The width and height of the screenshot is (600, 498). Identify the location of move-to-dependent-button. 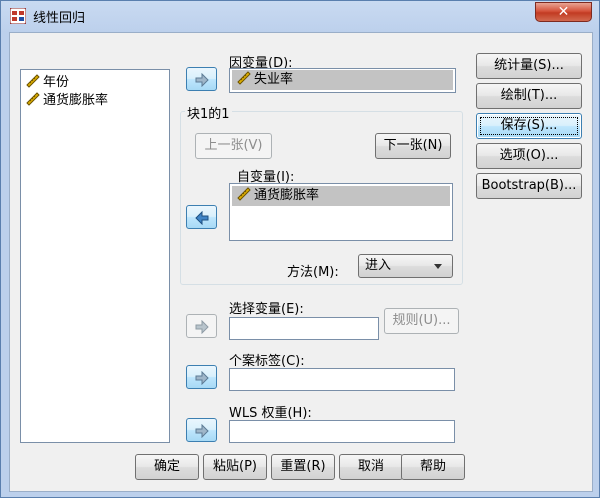
(201, 79).